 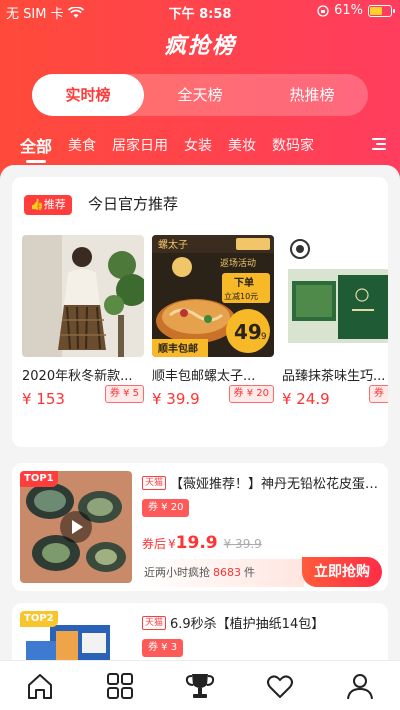 I want to click on buy-now-button: 立即抢购, so click(x=342, y=572).